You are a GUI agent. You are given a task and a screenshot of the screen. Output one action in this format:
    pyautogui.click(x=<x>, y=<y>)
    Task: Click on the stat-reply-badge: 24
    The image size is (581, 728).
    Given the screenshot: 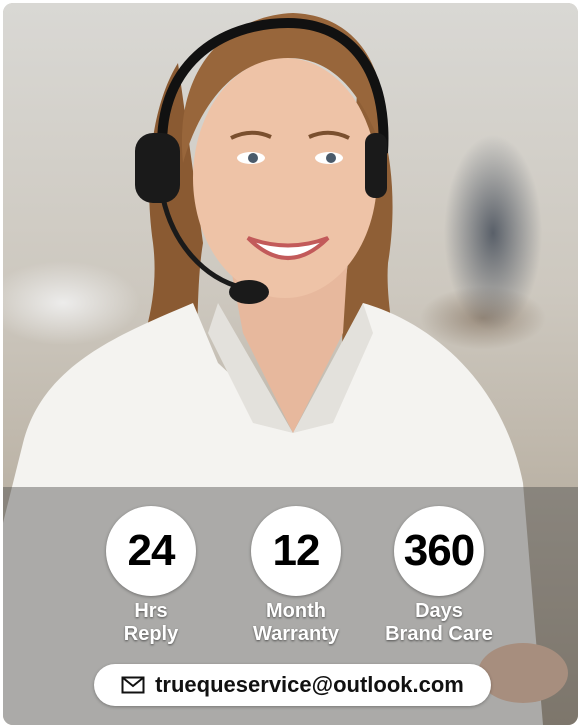 What is the action you would take?
    pyautogui.click(x=151, y=551)
    